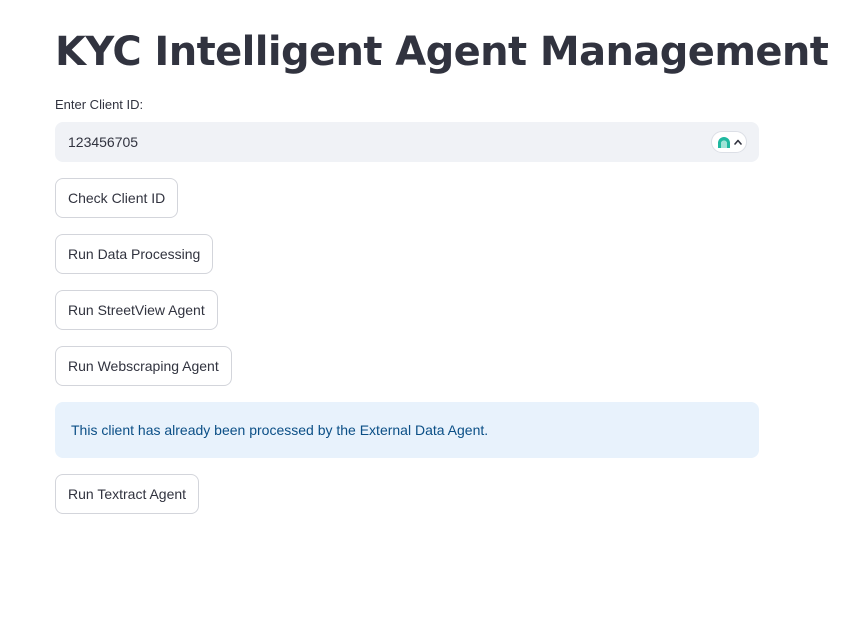 The height and width of the screenshot is (625, 844). Describe the element at coordinates (99, 104) in the screenshot. I see `client-id-label: Enter Client ID:` at that location.